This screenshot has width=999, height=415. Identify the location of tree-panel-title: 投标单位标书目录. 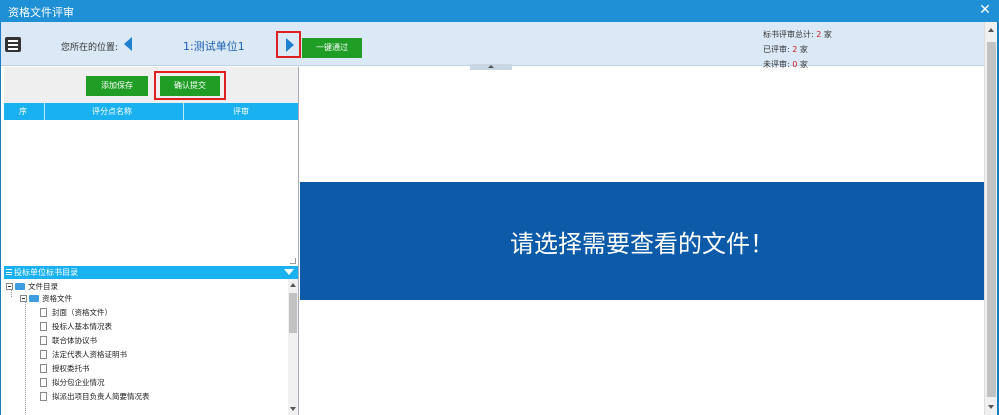
(46, 272).